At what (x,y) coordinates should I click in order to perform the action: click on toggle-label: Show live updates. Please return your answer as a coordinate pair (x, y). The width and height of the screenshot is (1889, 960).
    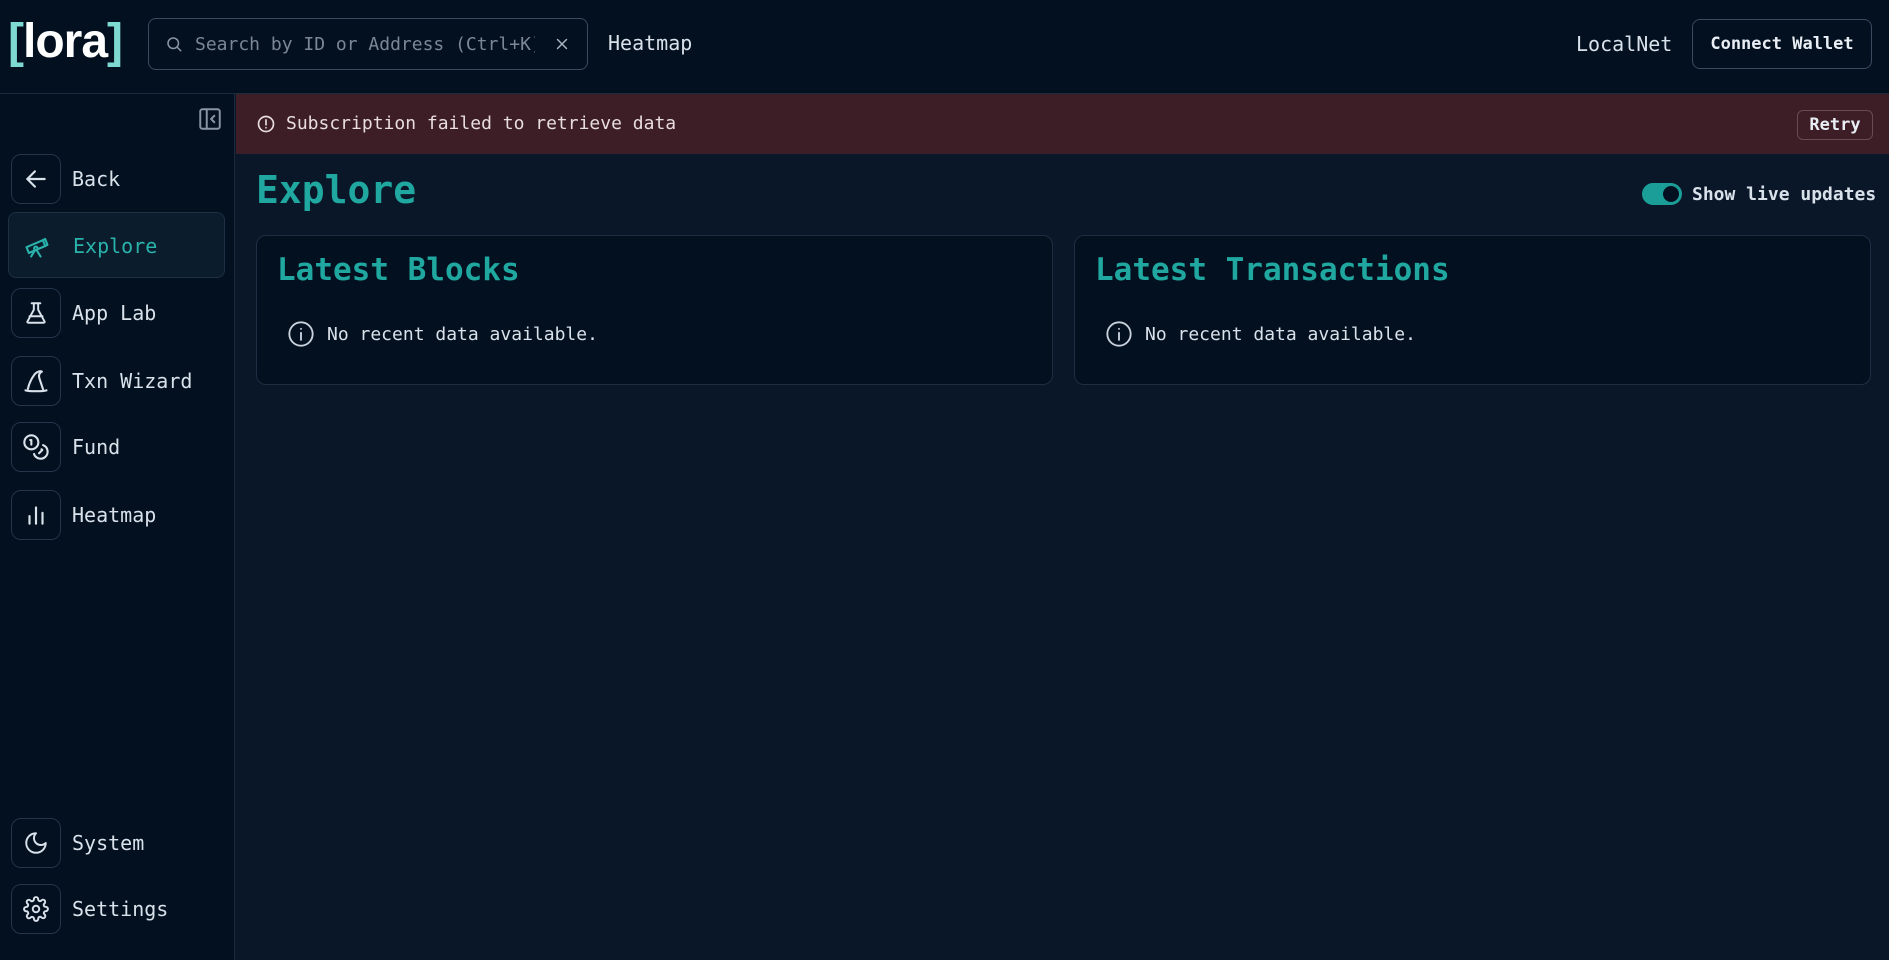
    Looking at the image, I should click on (1784, 194).